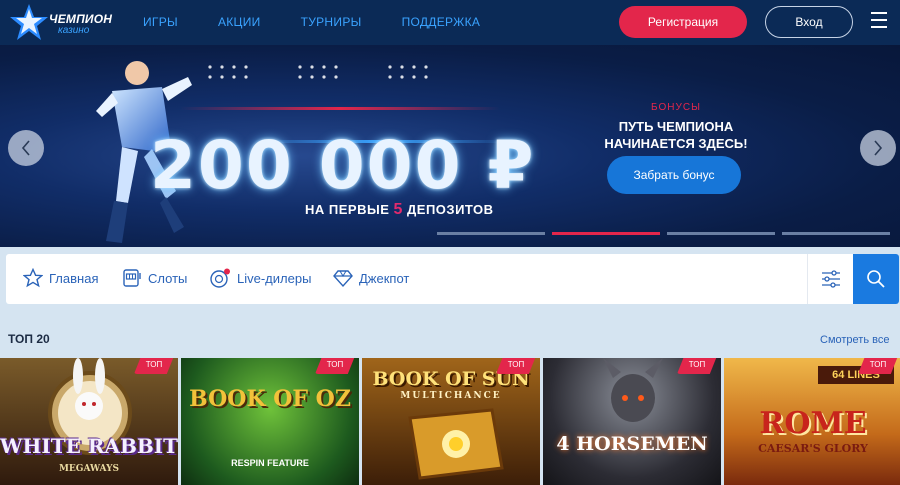  What do you see at coordinates (879, 21) in the screenshot?
I see `menu-icon` at bounding box center [879, 21].